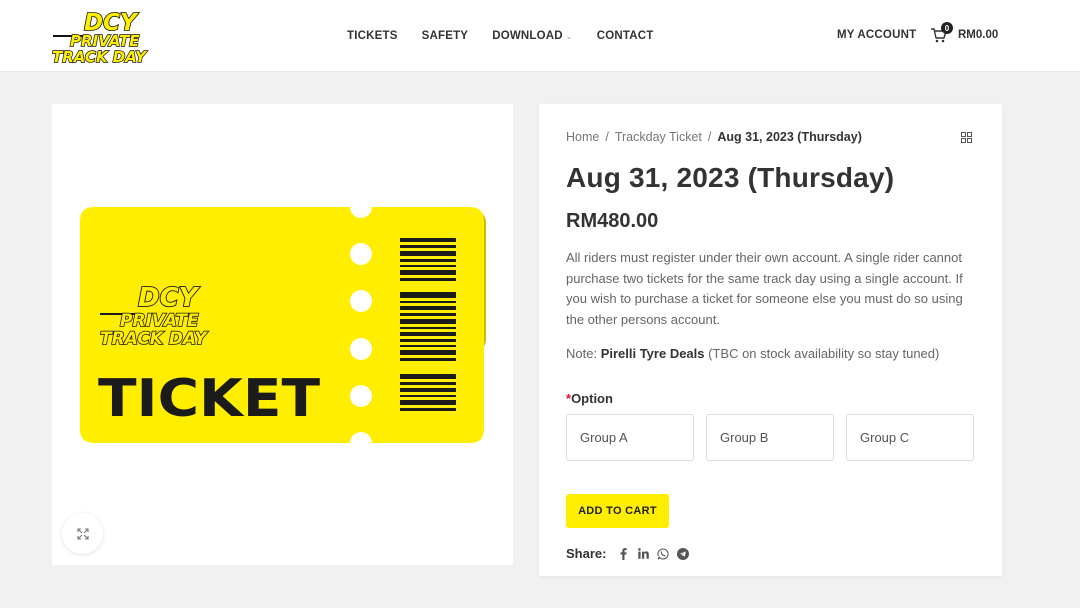 This screenshot has height=608, width=1080. Describe the element at coordinates (623, 553) in the screenshot. I see `facebook-icon` at that location.